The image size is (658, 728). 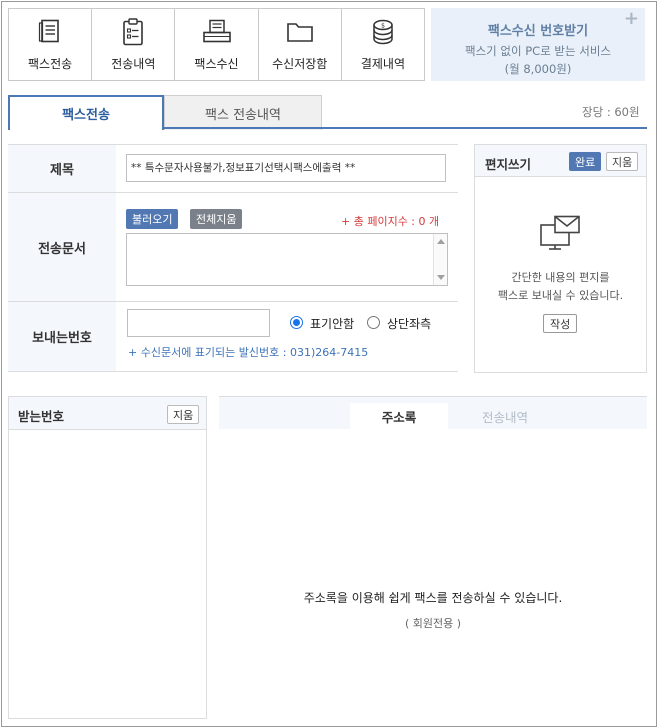 I want to click on clipboard-checklist-icon, so click(x=133, y=31).